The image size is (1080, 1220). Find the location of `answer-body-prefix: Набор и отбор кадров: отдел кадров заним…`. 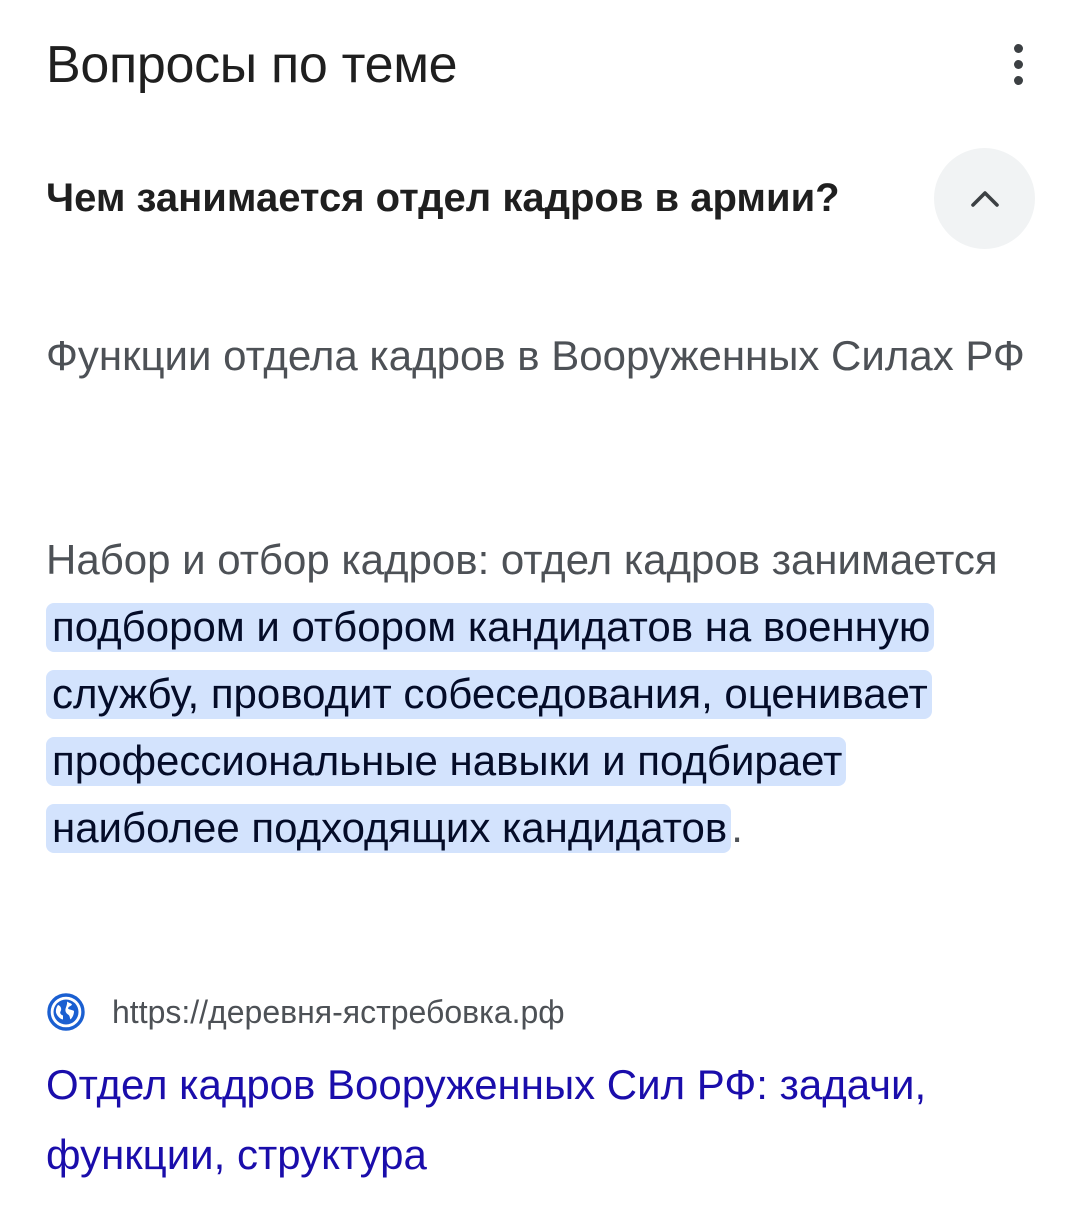

answer-body-prefix: Набор и отбор кадров: отдел кадров заним… is located at coordinates (522, 559).